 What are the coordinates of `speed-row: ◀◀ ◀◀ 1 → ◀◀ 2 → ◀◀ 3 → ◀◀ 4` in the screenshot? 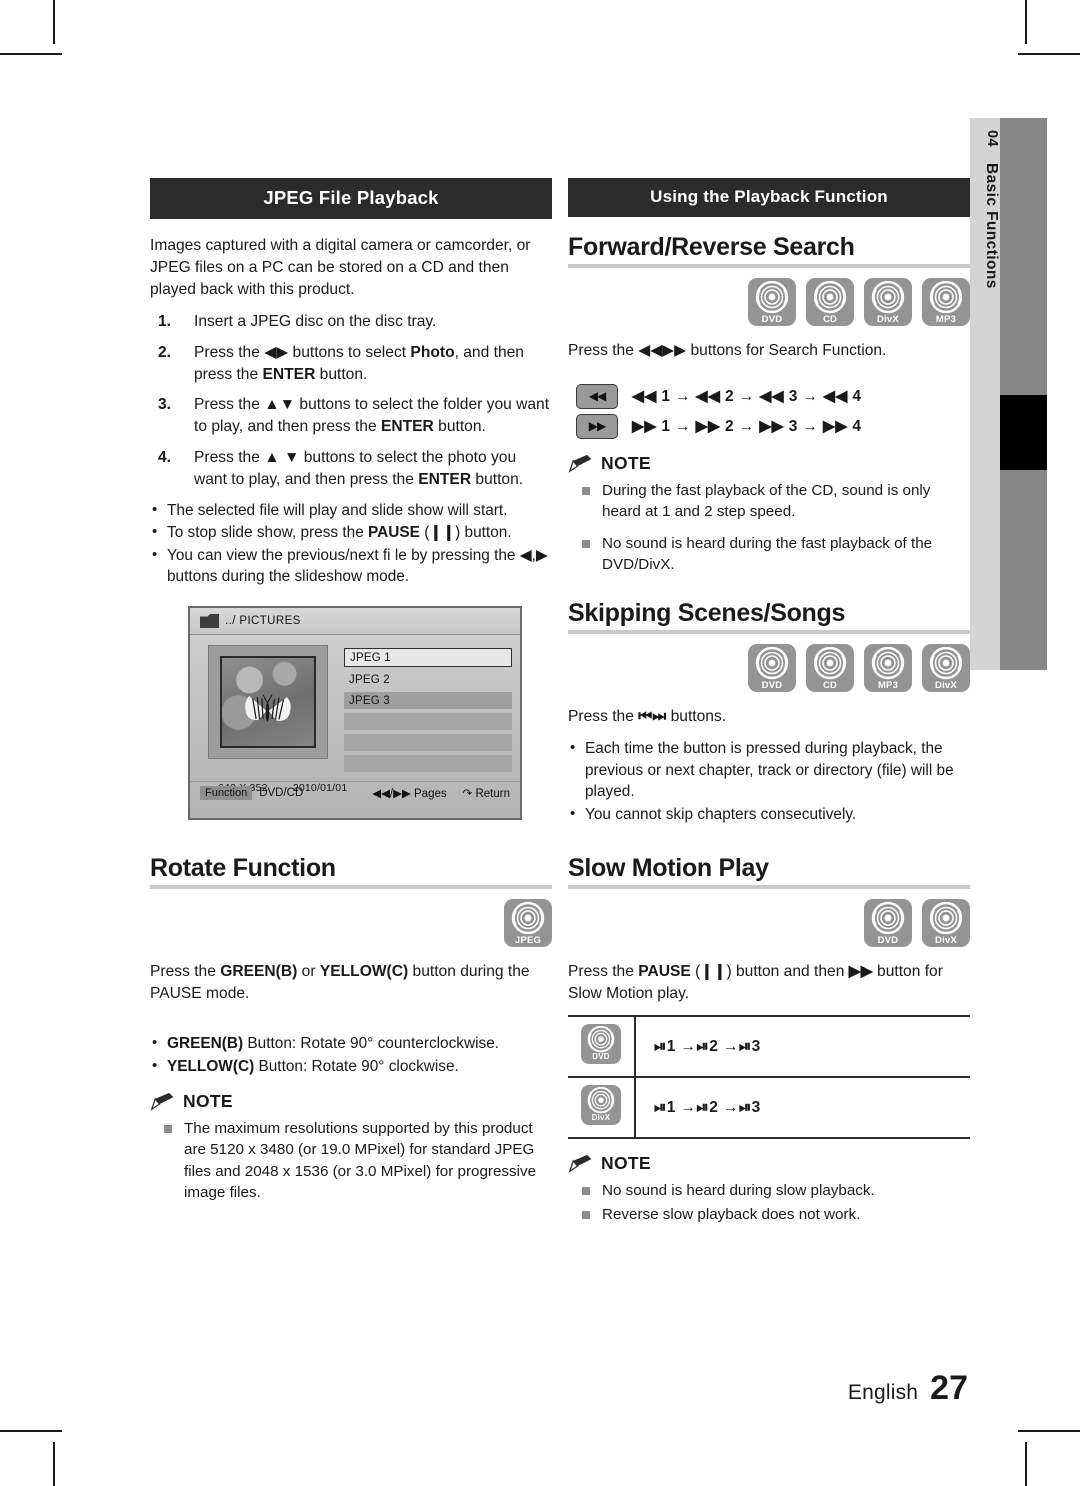 It's located at (773, 396).